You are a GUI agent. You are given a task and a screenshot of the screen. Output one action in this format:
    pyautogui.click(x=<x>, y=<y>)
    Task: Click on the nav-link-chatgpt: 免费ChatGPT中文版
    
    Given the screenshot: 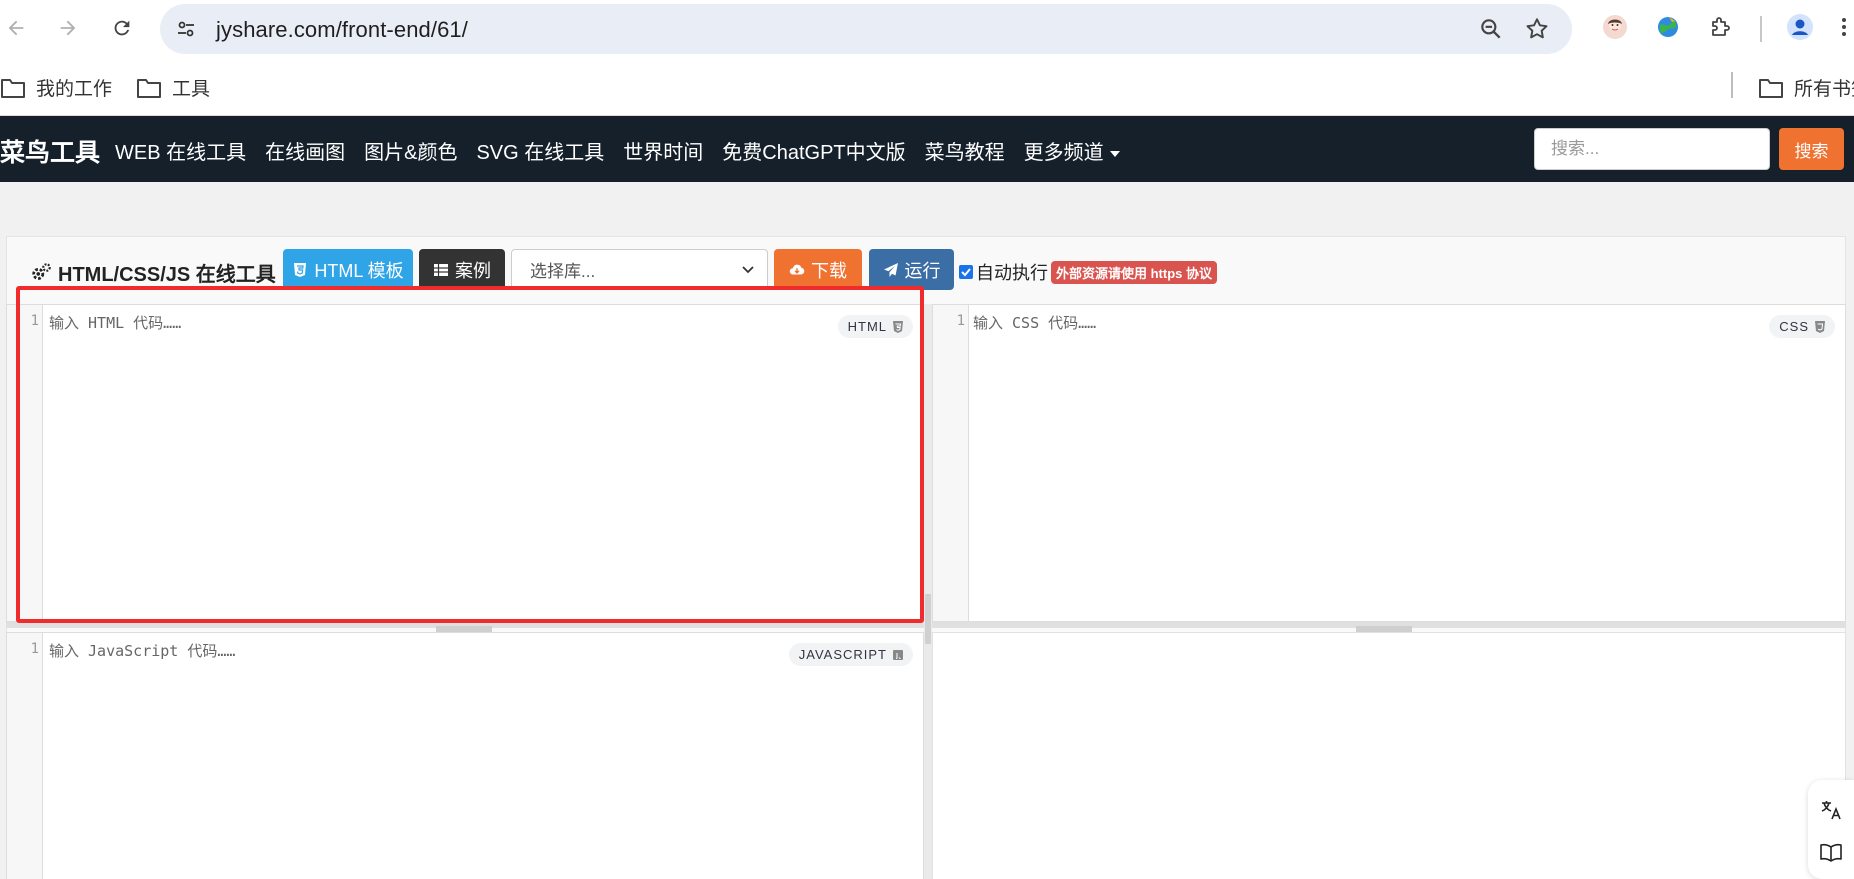 What is the action you would take?
    pyautogui.click(x=813, y=150)
    